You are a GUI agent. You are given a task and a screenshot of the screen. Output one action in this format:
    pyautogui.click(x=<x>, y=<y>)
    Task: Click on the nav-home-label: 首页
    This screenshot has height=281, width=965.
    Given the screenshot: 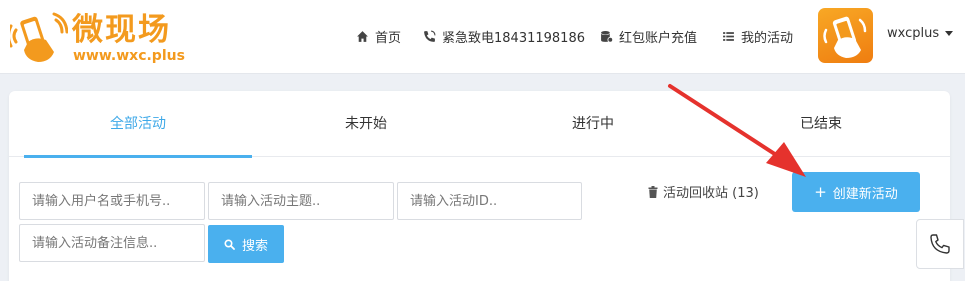 What is the action you would take?
    pyautogui.click(x=388, y=38)
    